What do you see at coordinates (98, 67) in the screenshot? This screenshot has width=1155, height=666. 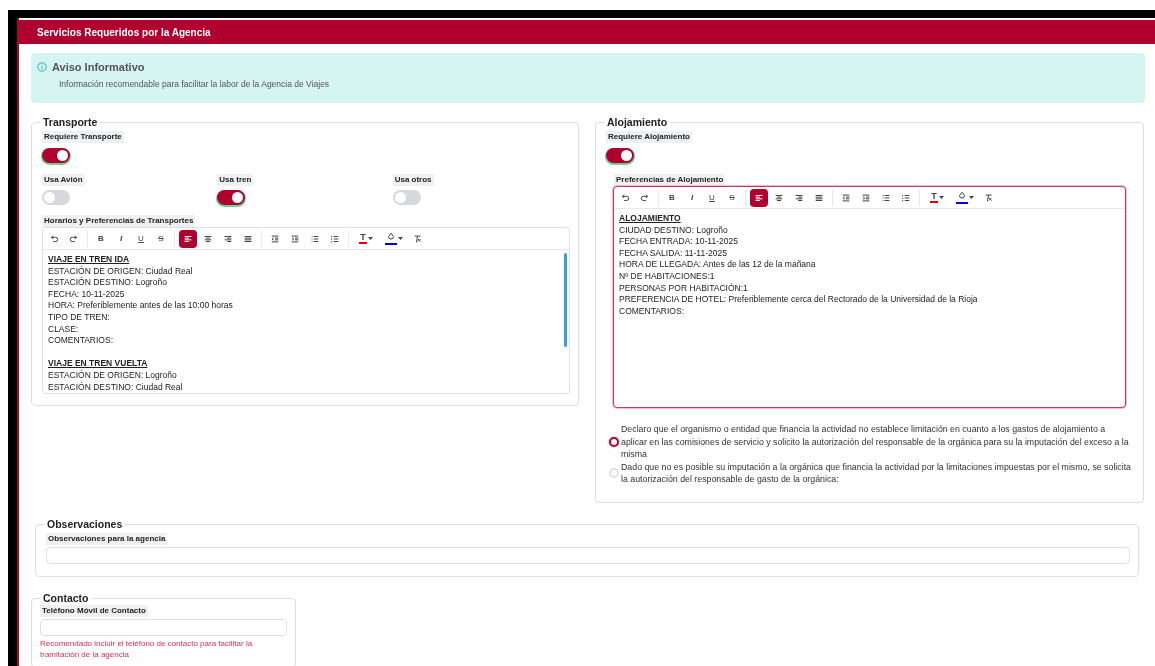 I see `notice-title: Aviso Informativo` at bounding box center [98, 67].